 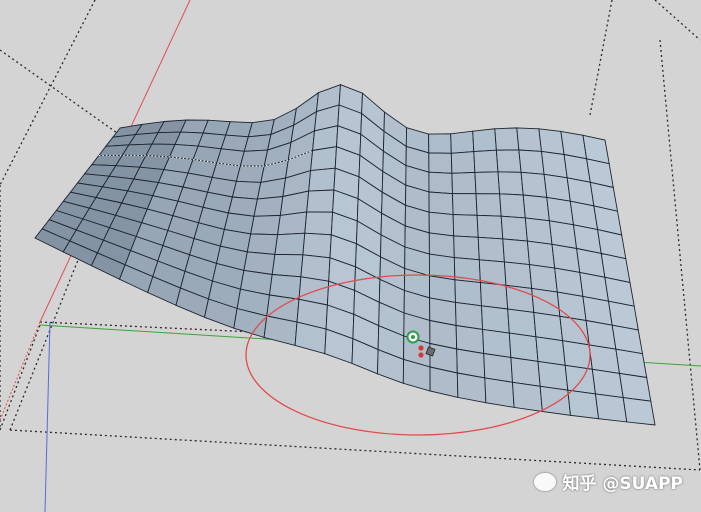 I want to click on watermark-text: 知乎 @SUAPP, so click(x=622, y=484).